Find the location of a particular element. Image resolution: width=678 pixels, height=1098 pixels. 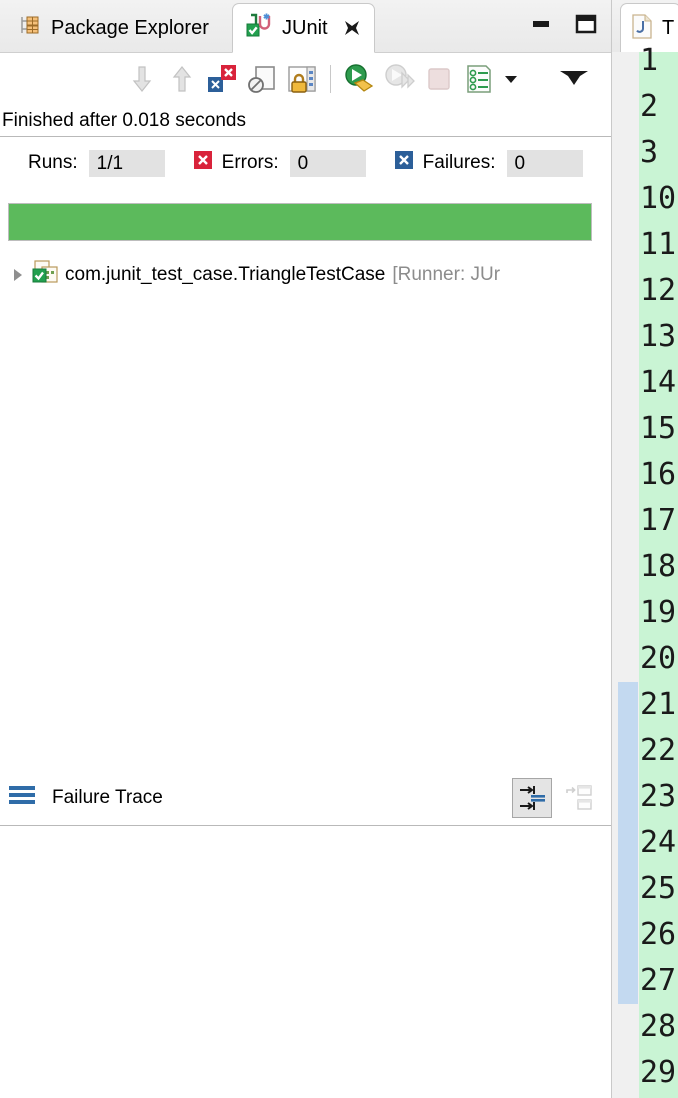

line-number: 20 is located at coordinates (658, 658).